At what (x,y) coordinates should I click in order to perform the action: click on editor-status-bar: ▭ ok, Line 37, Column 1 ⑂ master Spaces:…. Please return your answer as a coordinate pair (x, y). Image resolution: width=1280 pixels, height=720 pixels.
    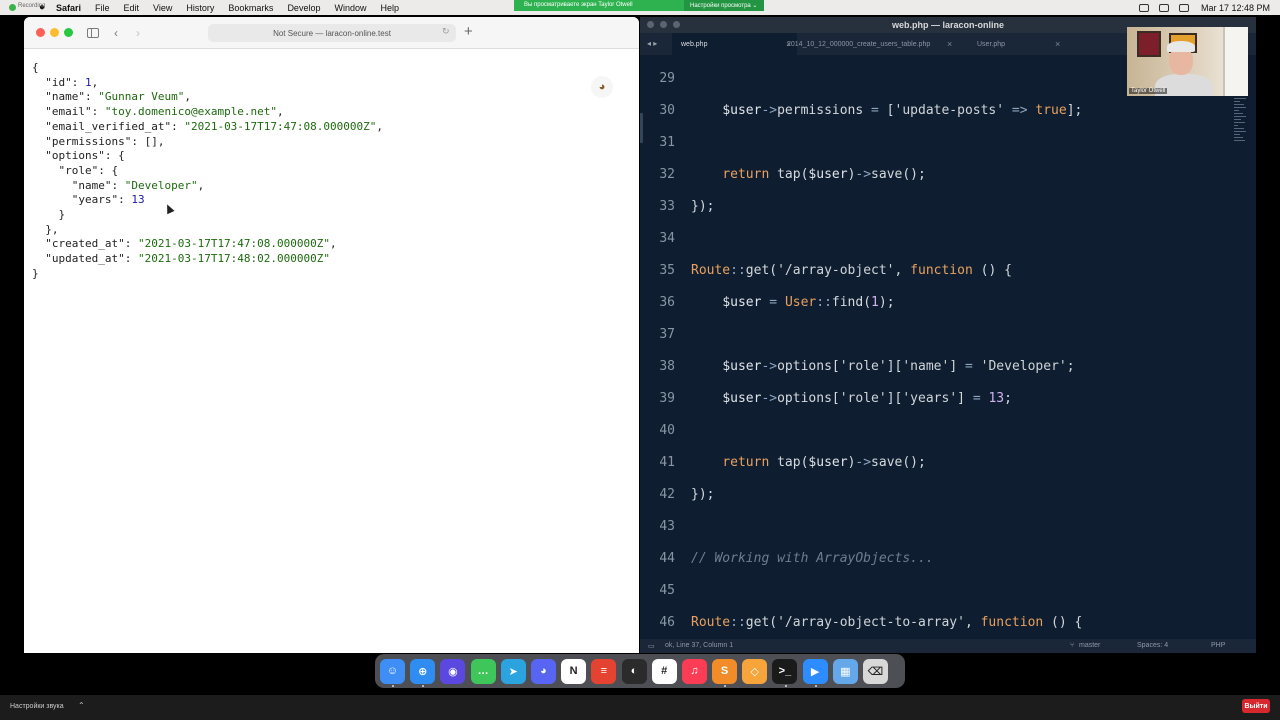
    Looking at the image, I should click on (948, 646).